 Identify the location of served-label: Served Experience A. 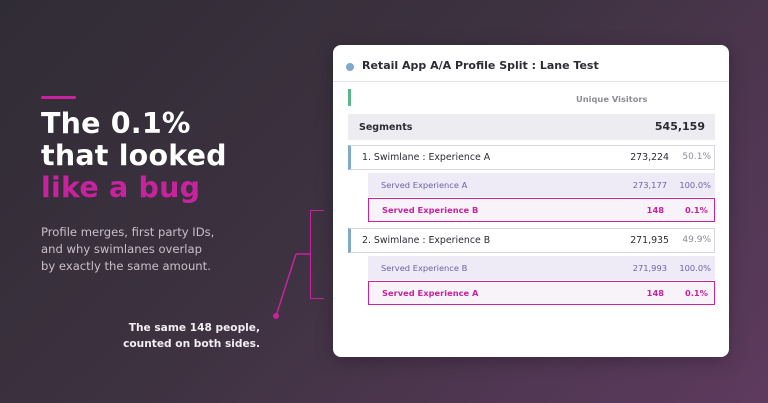
(424, 185).